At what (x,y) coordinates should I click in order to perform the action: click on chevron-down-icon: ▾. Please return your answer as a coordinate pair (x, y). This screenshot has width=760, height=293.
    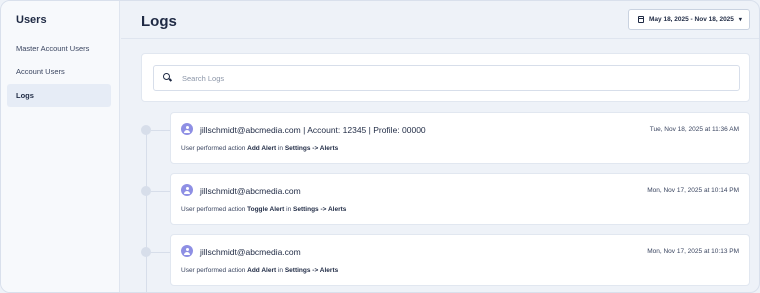
    Looking at the image, I should click on (740, 20).